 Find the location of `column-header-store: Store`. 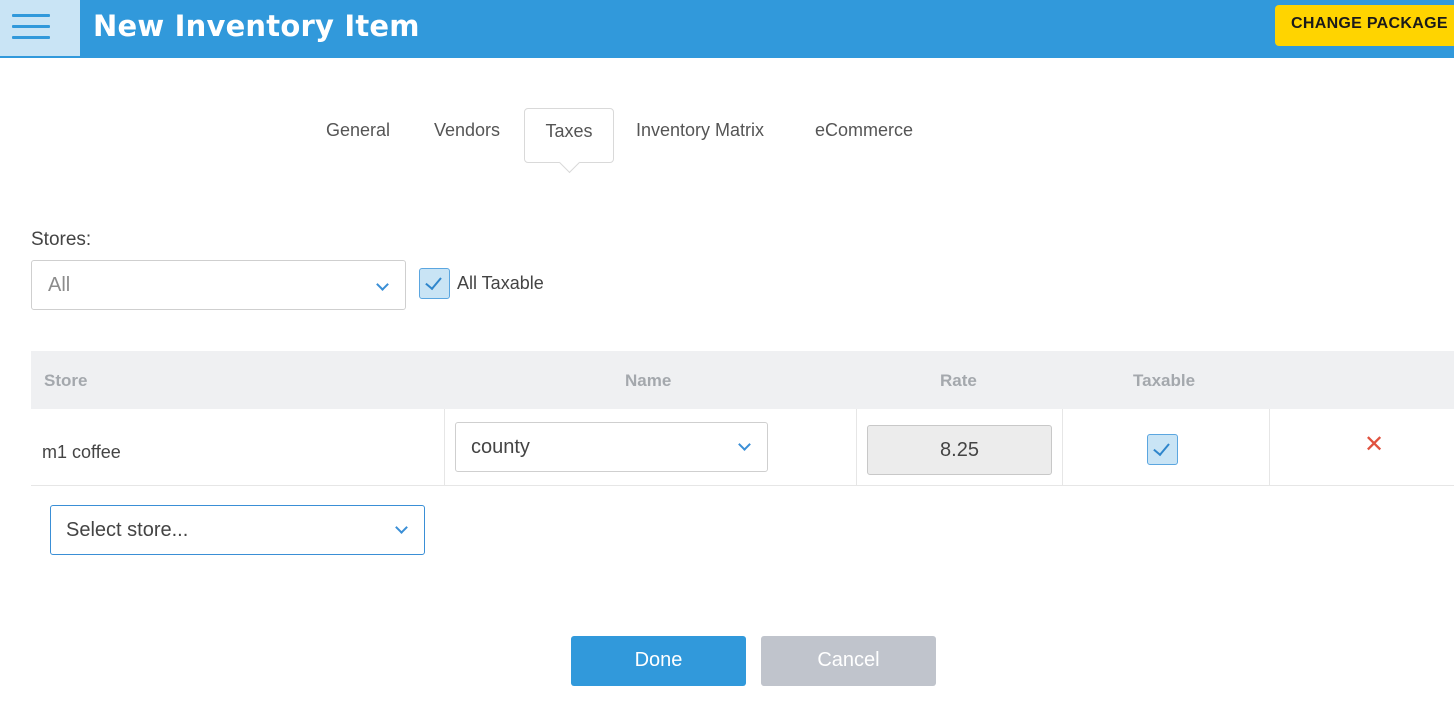

column-header-store: Store is located at coordinates (66, 380).